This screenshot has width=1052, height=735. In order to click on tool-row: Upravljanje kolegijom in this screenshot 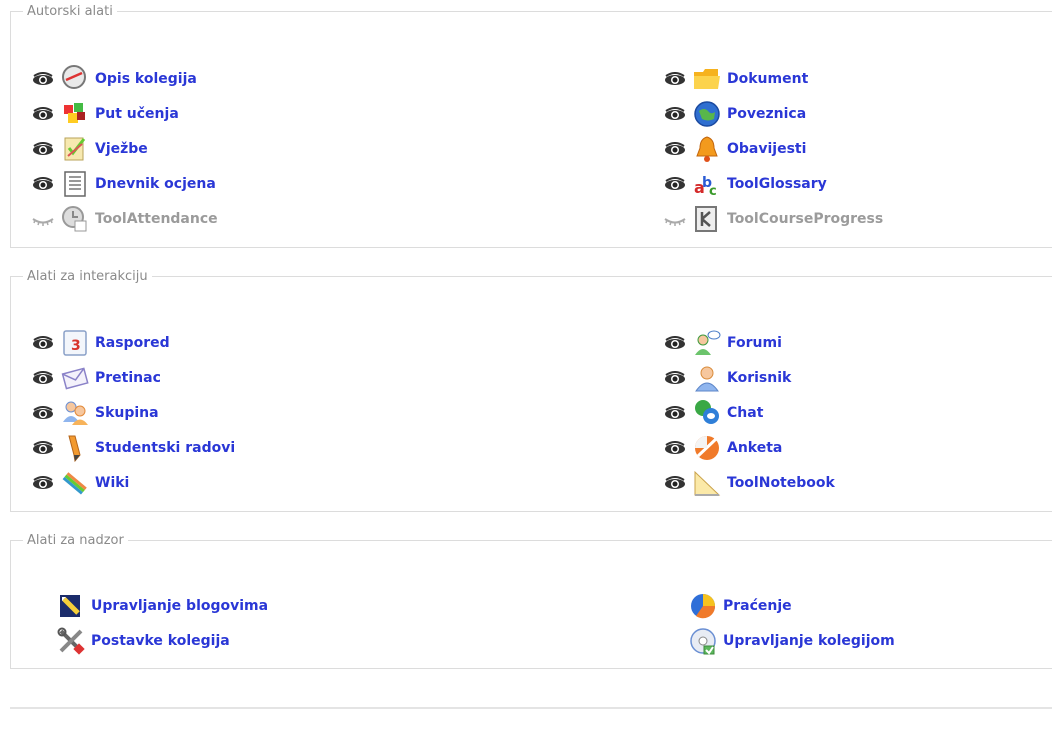, I will do `click(791, 641)`.